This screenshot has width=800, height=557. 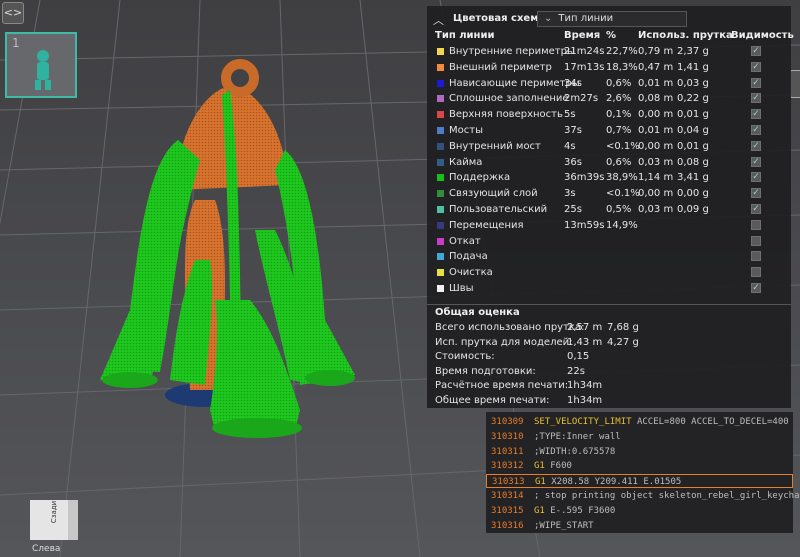 I want to click on gcode-args: E-.595 F3600, so click(x=580, y=510).